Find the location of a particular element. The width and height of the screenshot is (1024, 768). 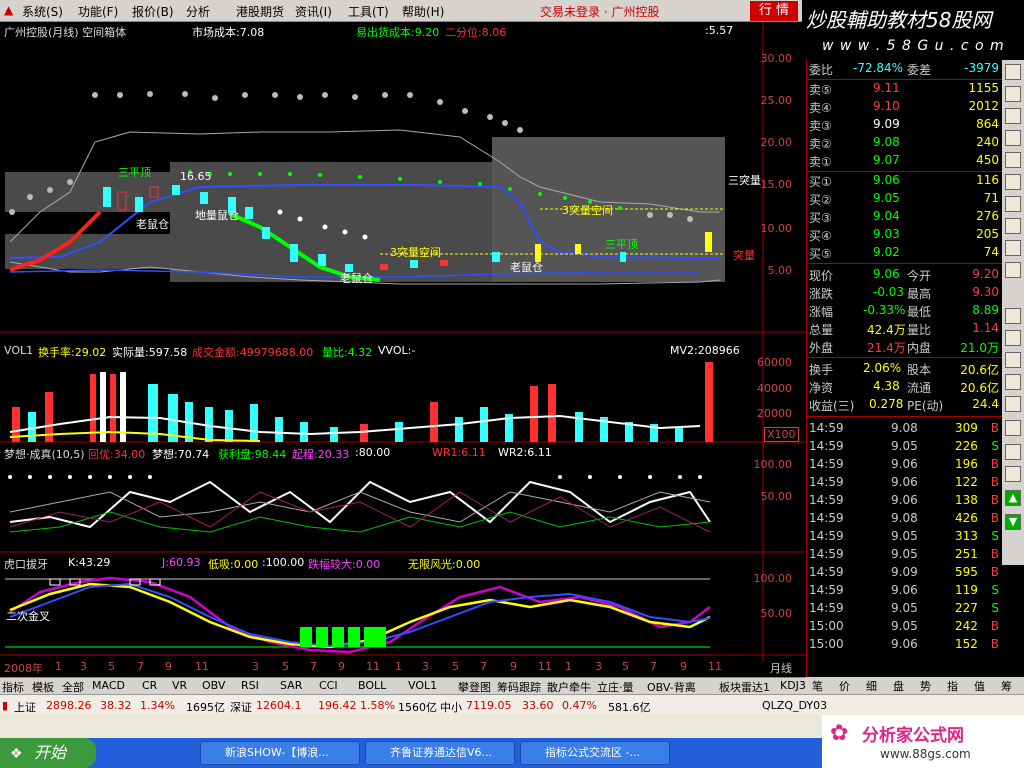

side-tab: 价 is located at coordinates (844, 686).